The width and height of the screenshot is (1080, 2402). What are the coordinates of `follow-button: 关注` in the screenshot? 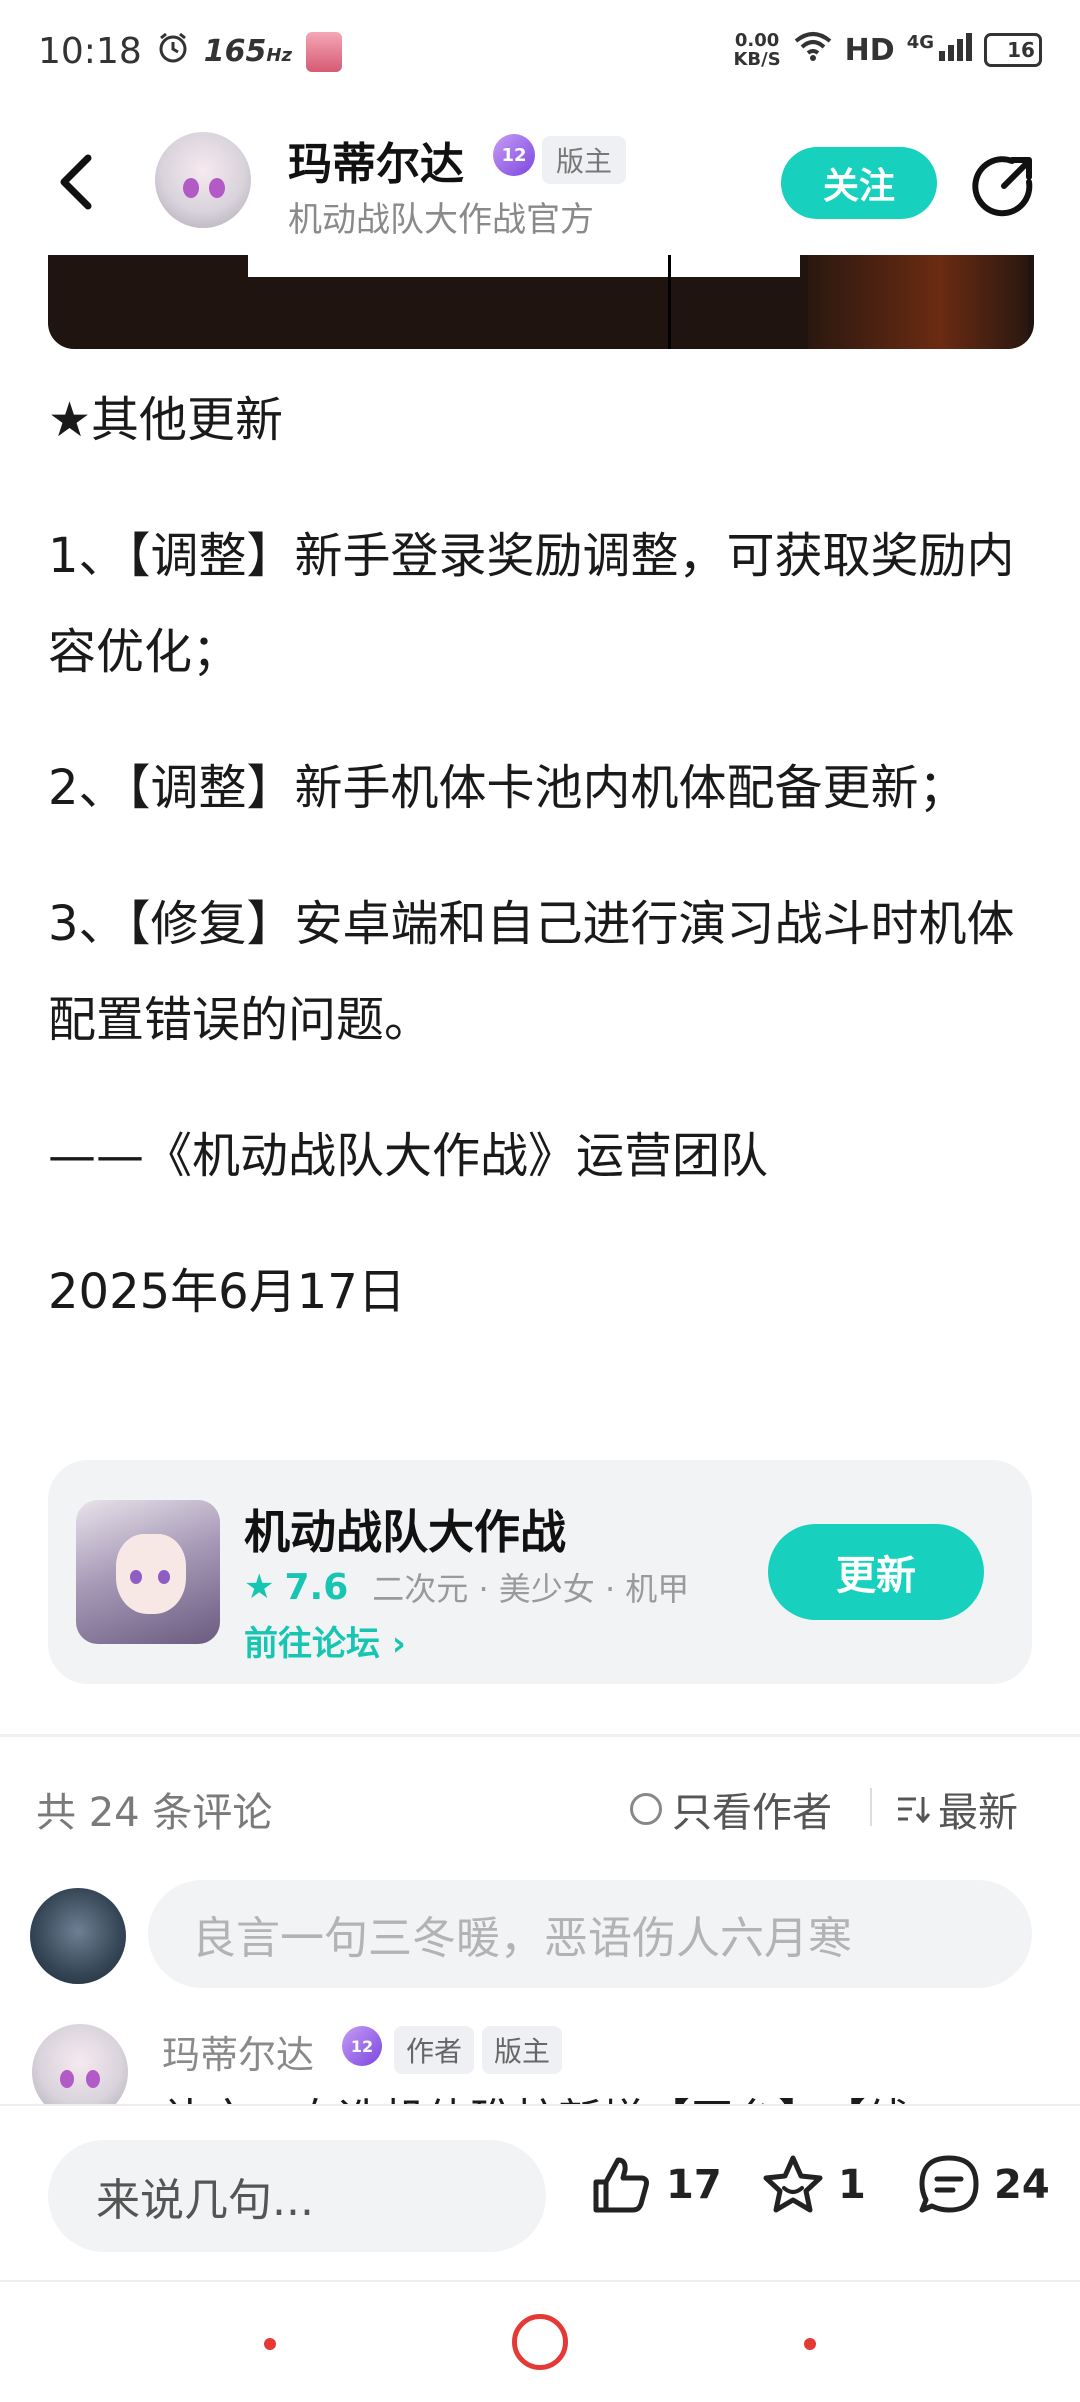 It's located at (859, 183).